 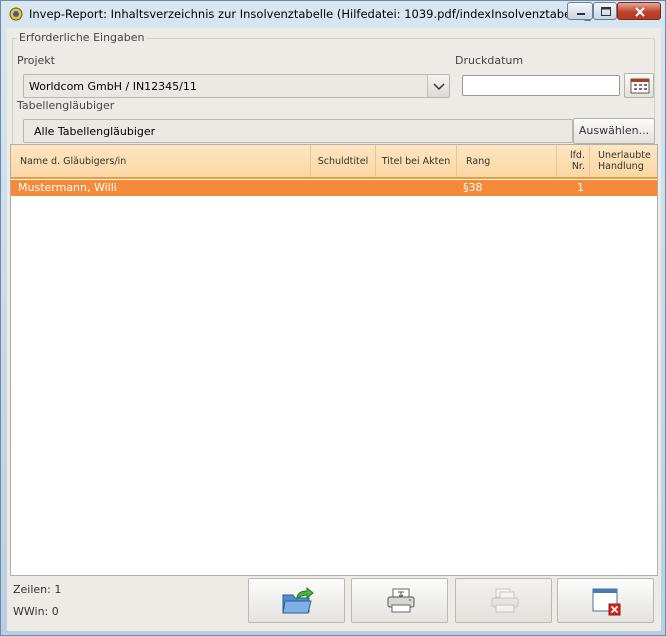 I want to click on row-count: Zeilen: 1, so click(x=37, y=589).